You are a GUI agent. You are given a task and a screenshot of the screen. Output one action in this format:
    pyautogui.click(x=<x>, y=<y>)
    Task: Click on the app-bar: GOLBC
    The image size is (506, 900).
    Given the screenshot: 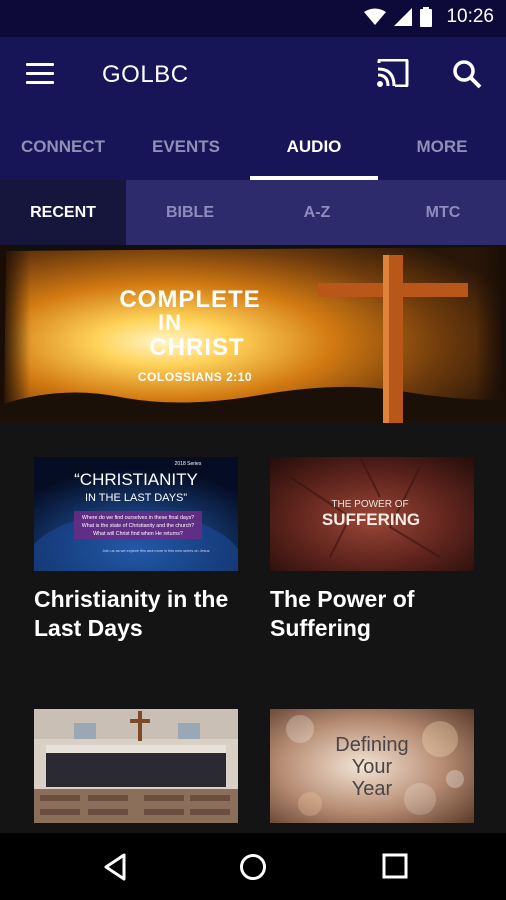 What is the action you would take?
    pyautogui.click(x=253, y=74)
    